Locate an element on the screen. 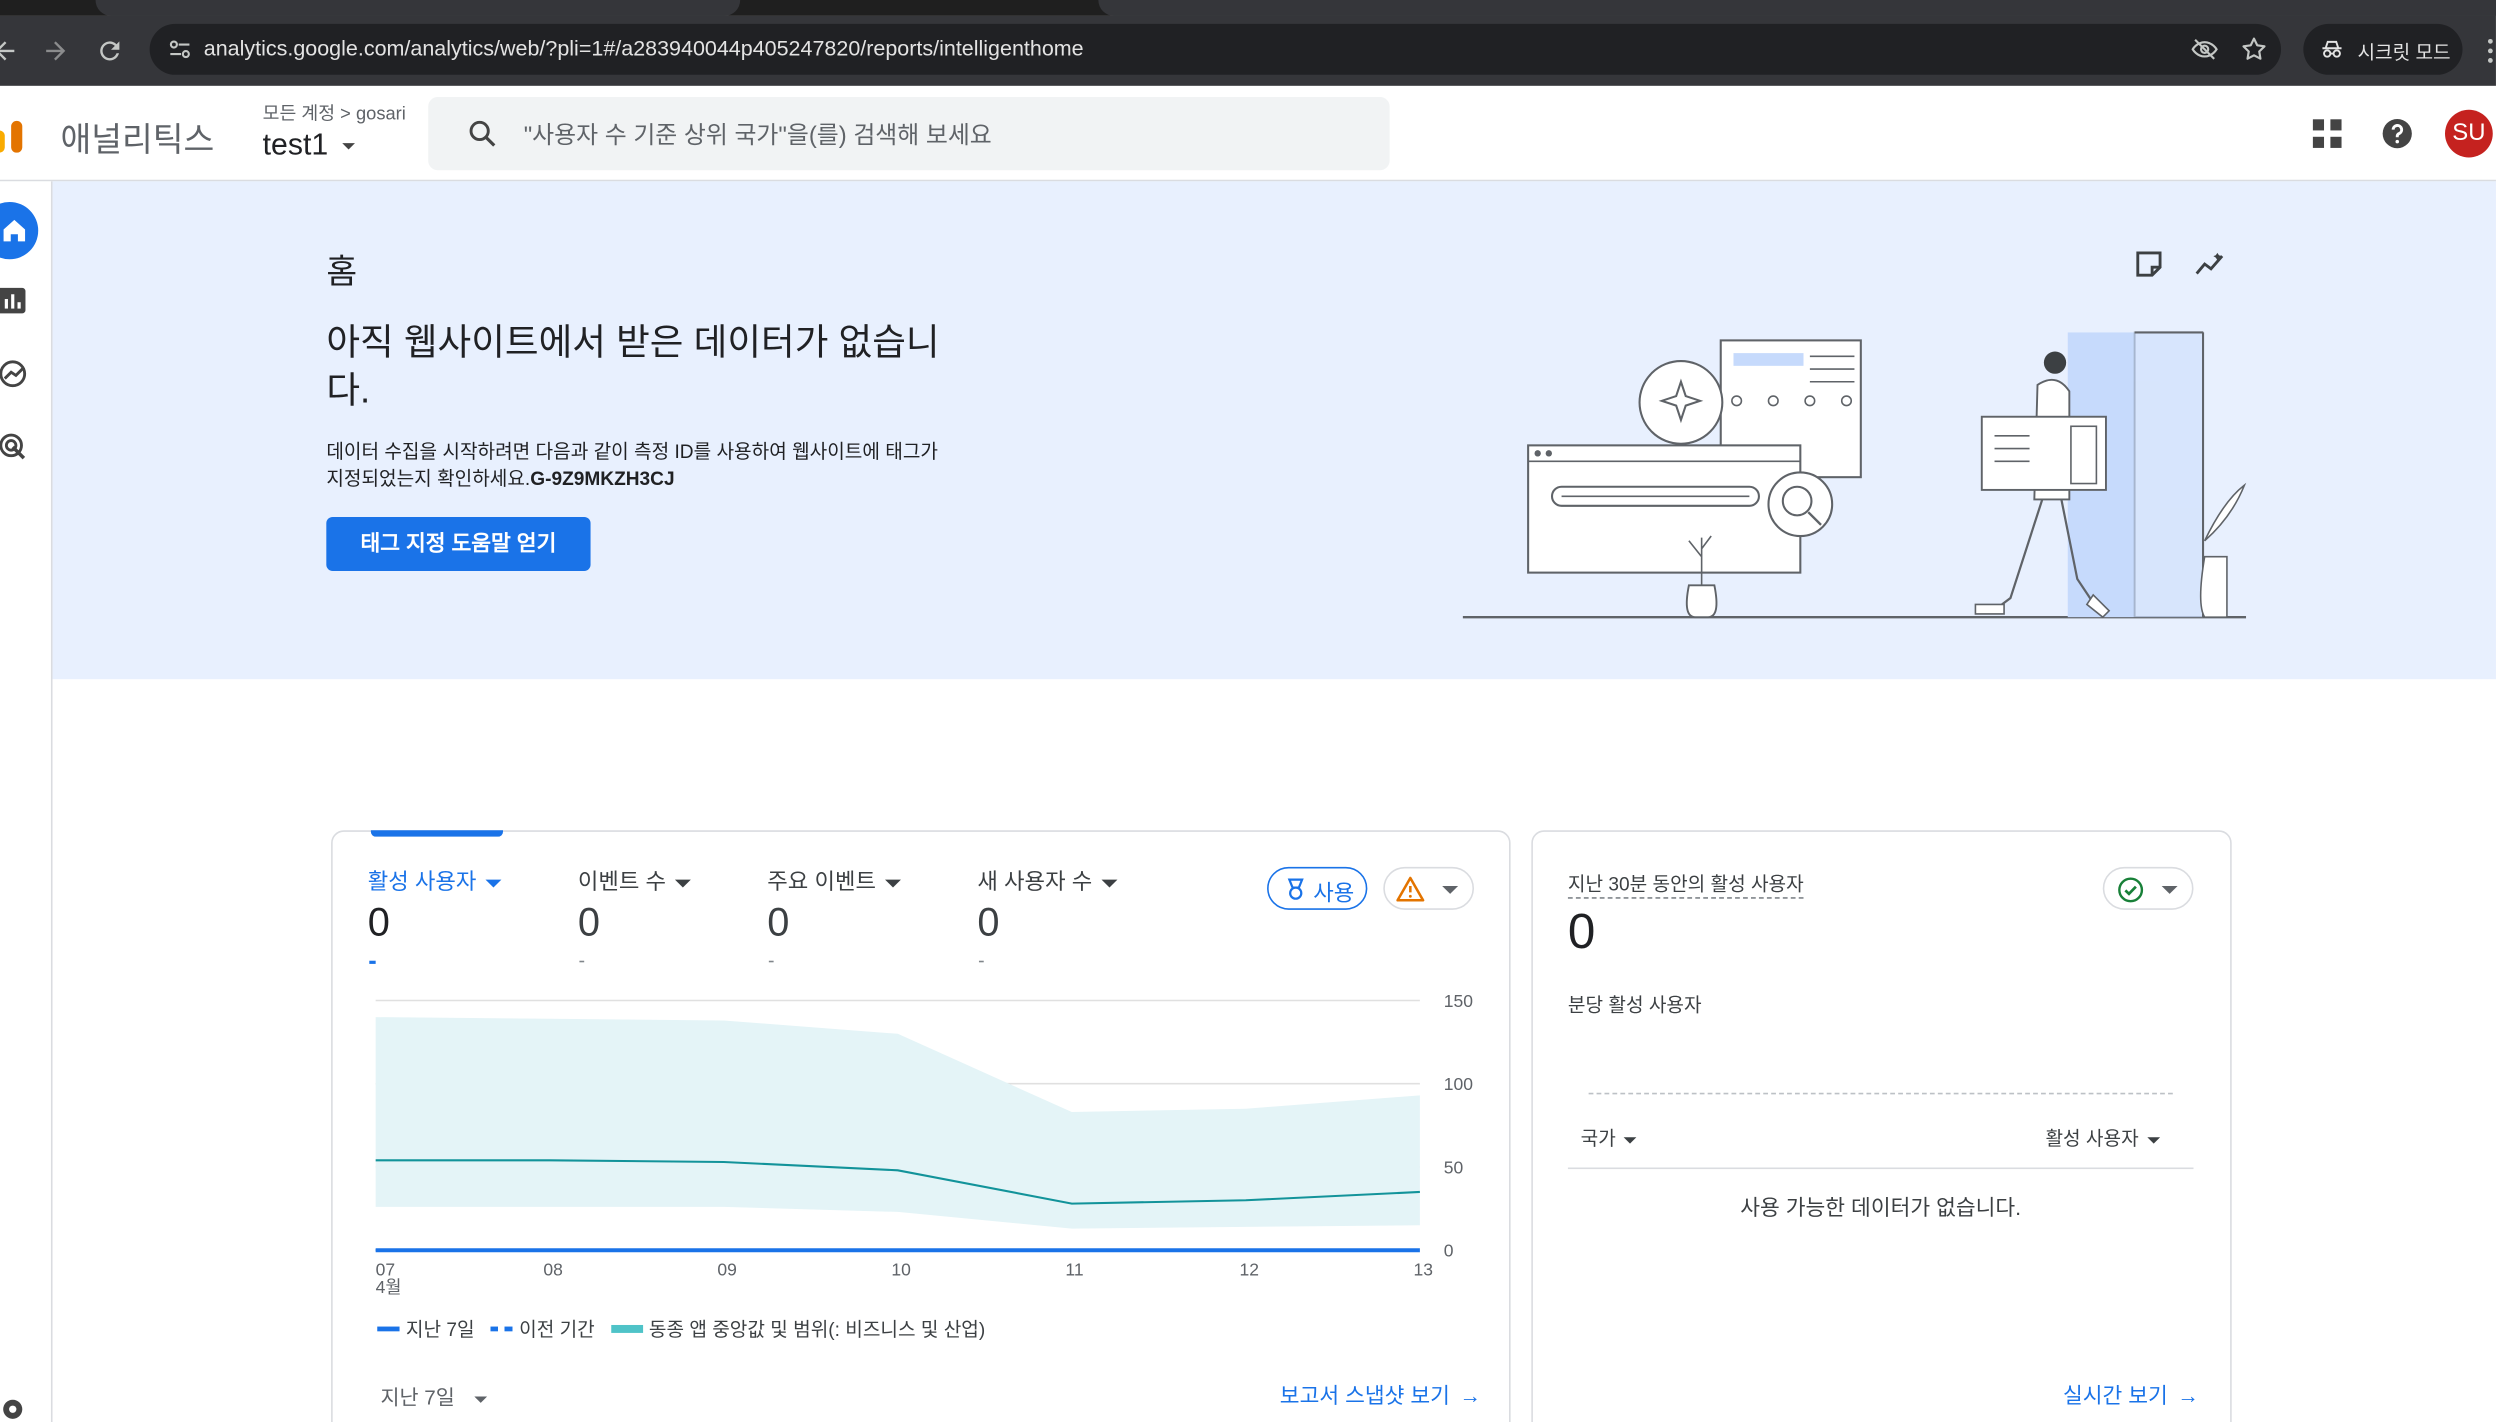 Image resolution: width=2496 pixels, height=1422 pixels. avatar: SU is located at coordinates (2469, 133).